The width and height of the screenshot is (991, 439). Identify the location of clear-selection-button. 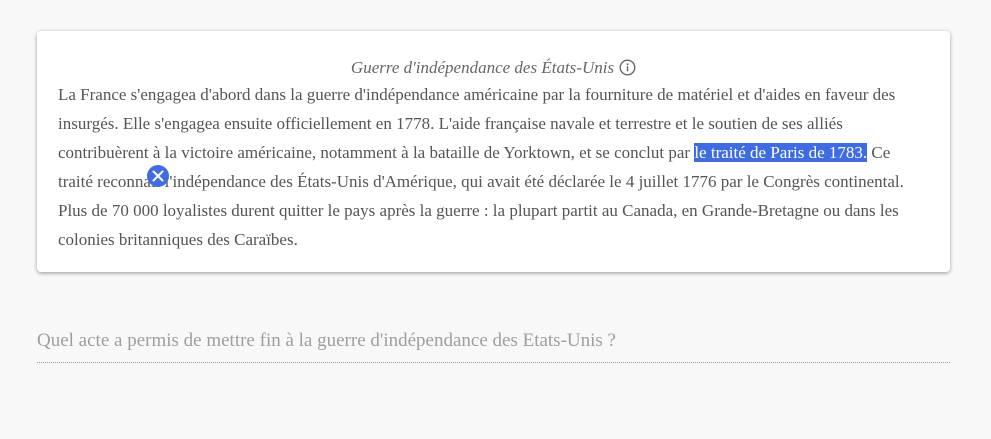
(158, 176).